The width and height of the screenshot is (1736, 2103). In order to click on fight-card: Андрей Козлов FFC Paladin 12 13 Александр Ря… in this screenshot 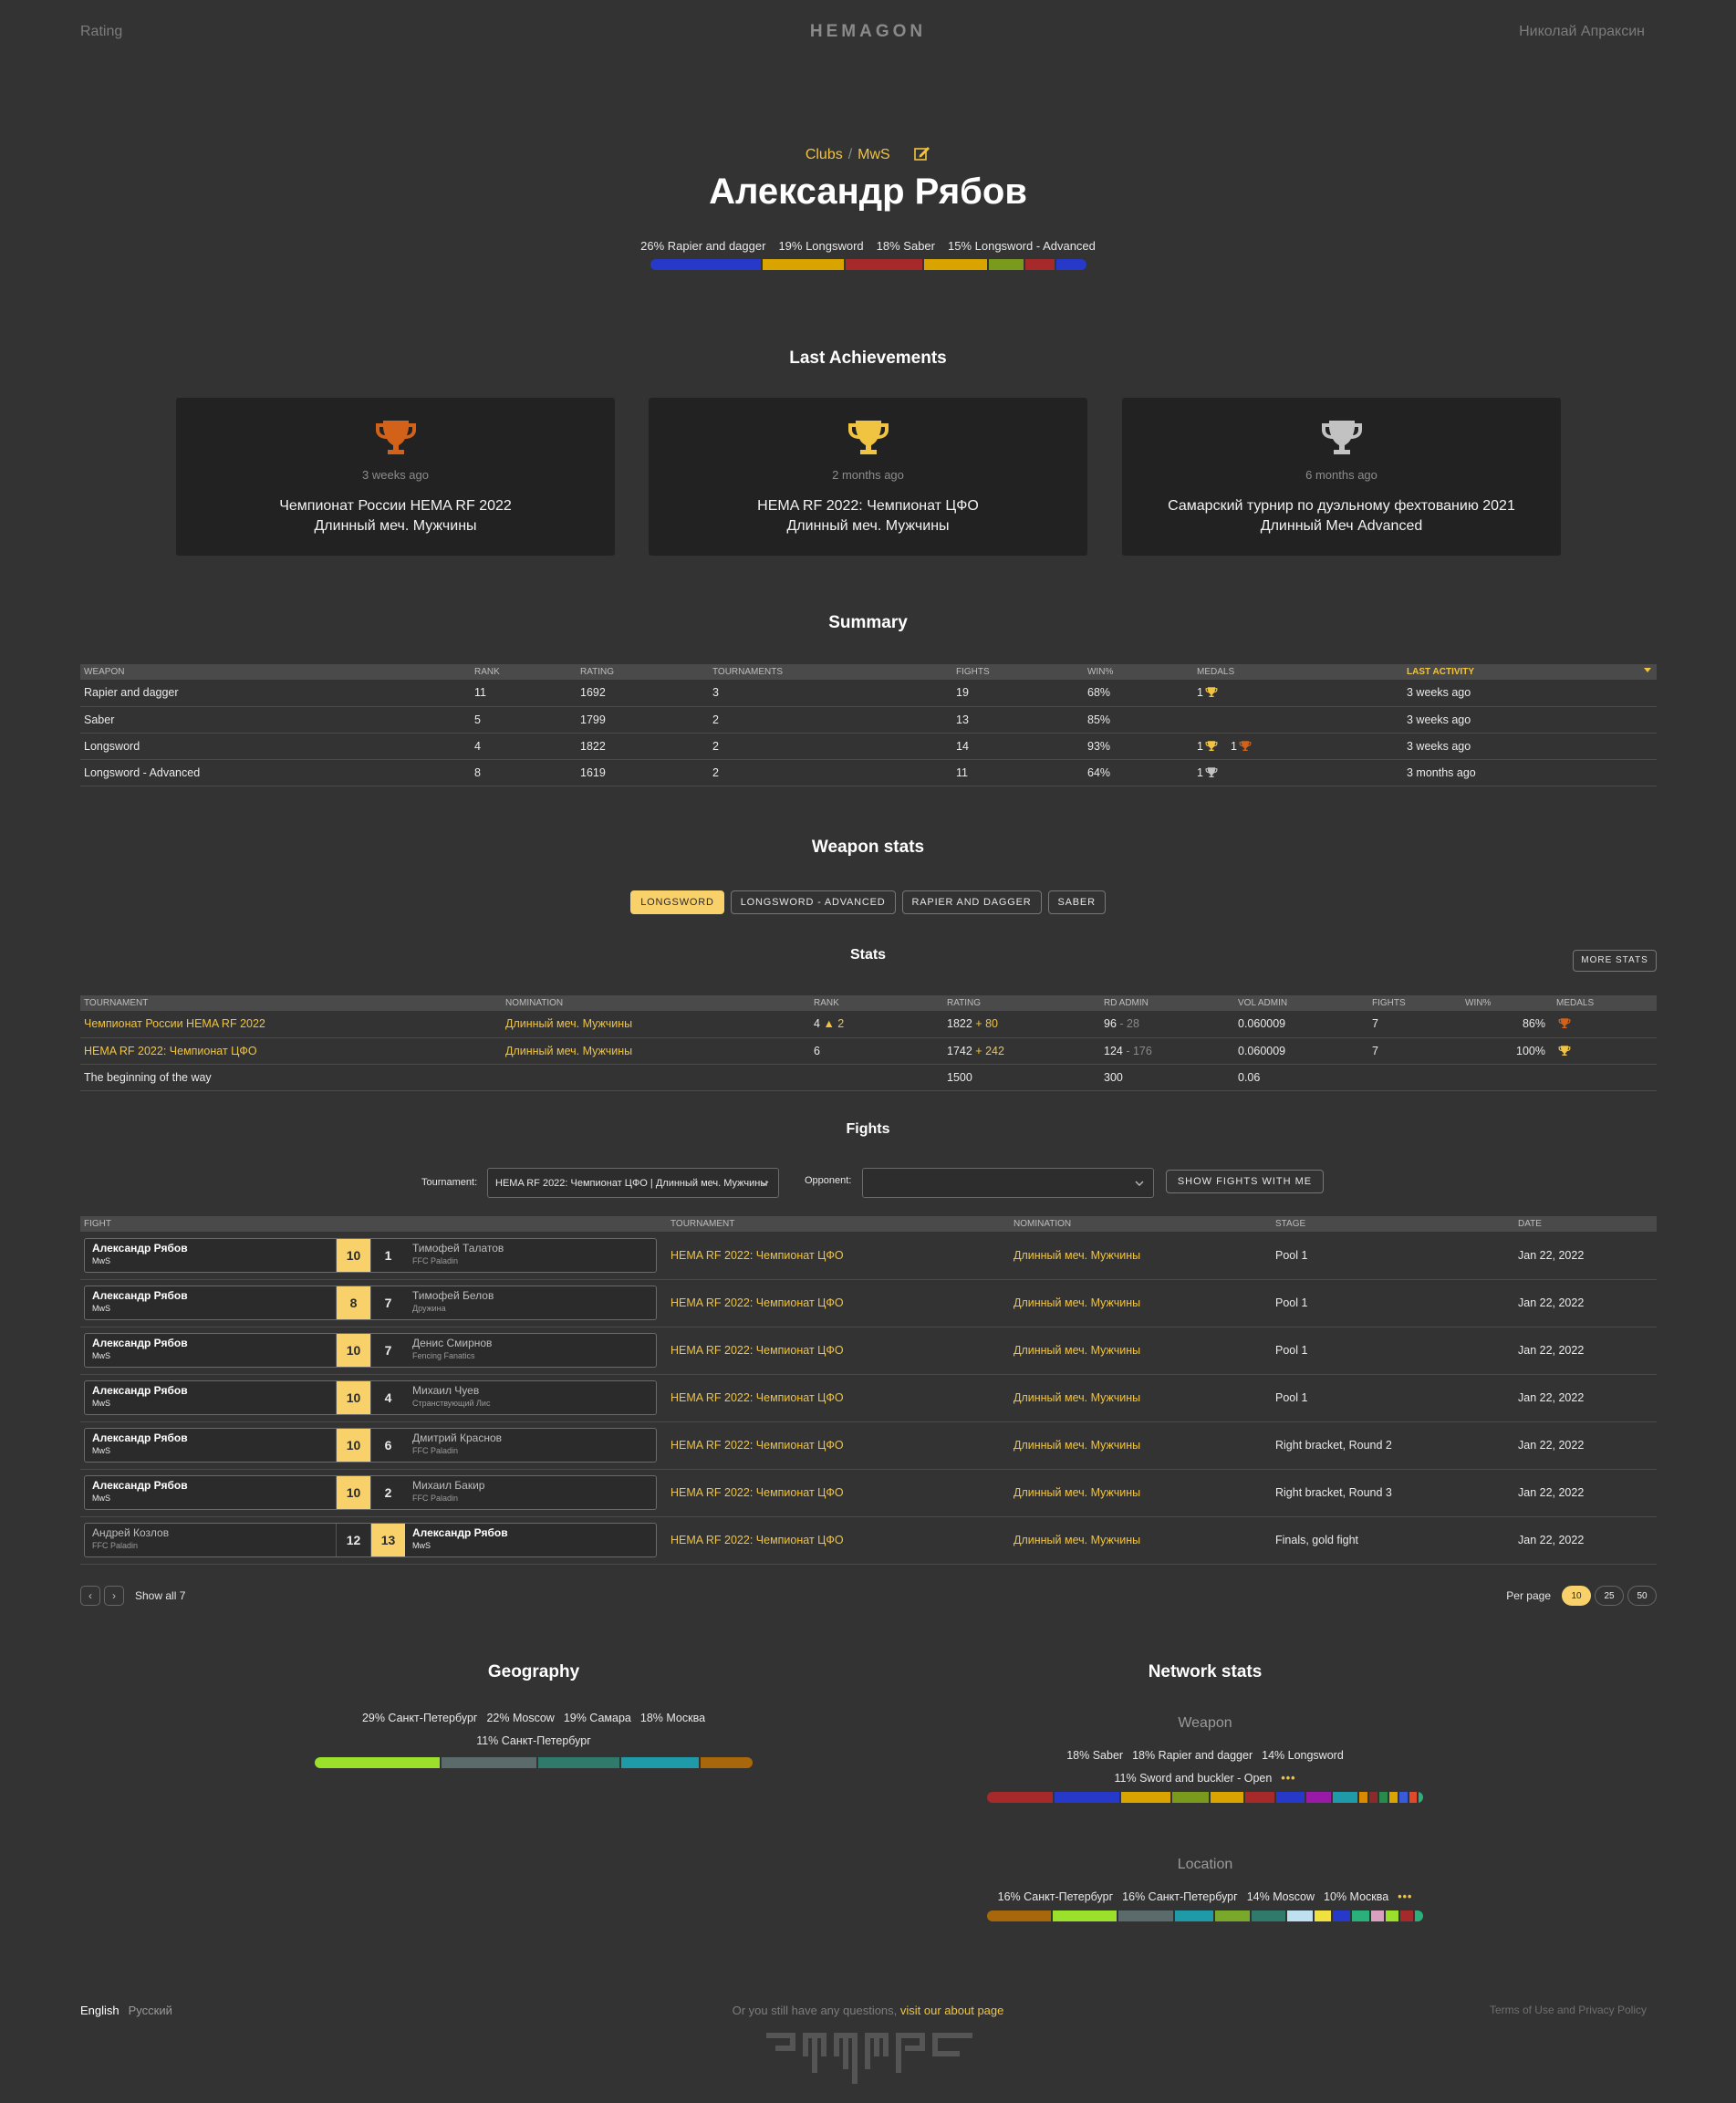, I will do `click(370, 1540)`.